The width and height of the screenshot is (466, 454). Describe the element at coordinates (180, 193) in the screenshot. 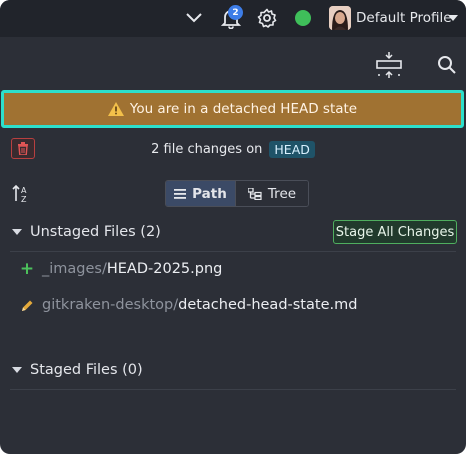

I see `list-icon` at that location.